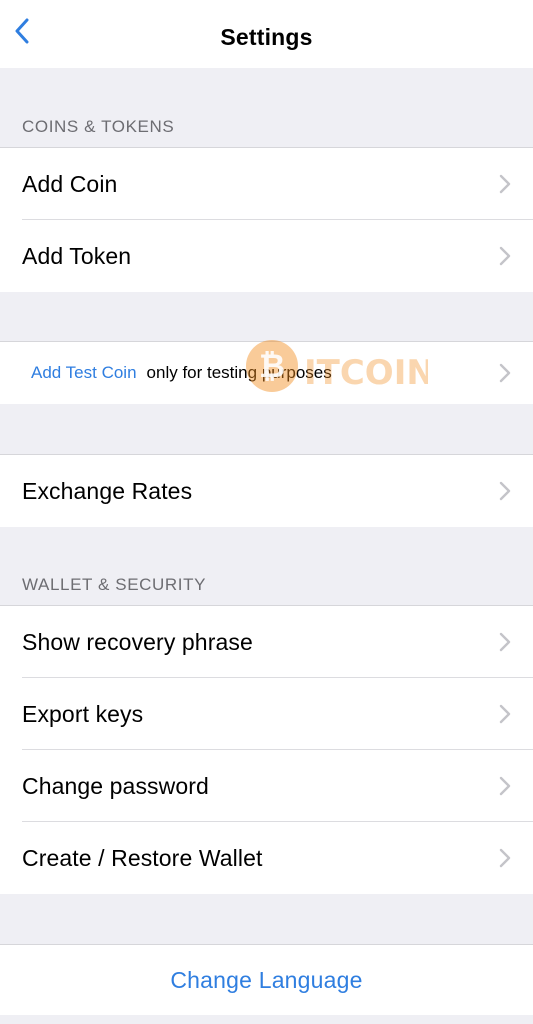  Describe the element at coordinates (142, 857) in the screenshot. I see `create-restore-wallet-label: Create / Restore Wallet` at that location.